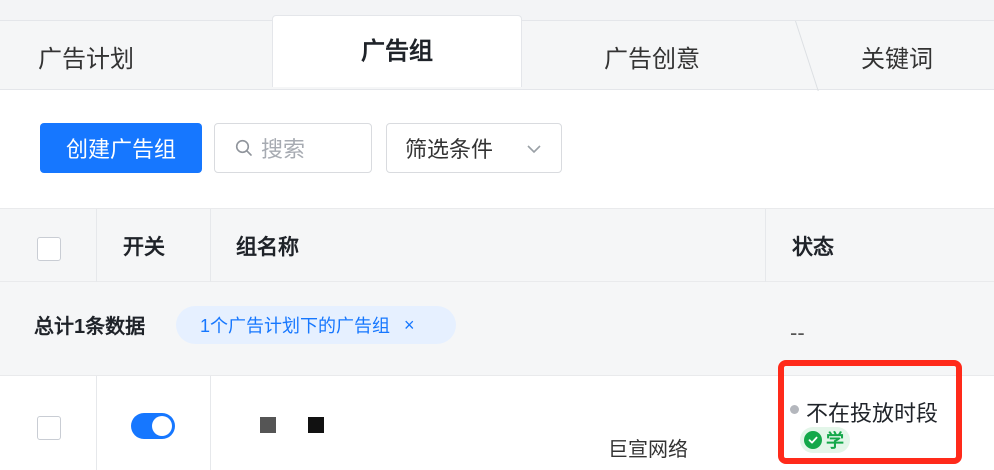  I want to click on tab-ad-creative: 广告创意, so click(652, 56).